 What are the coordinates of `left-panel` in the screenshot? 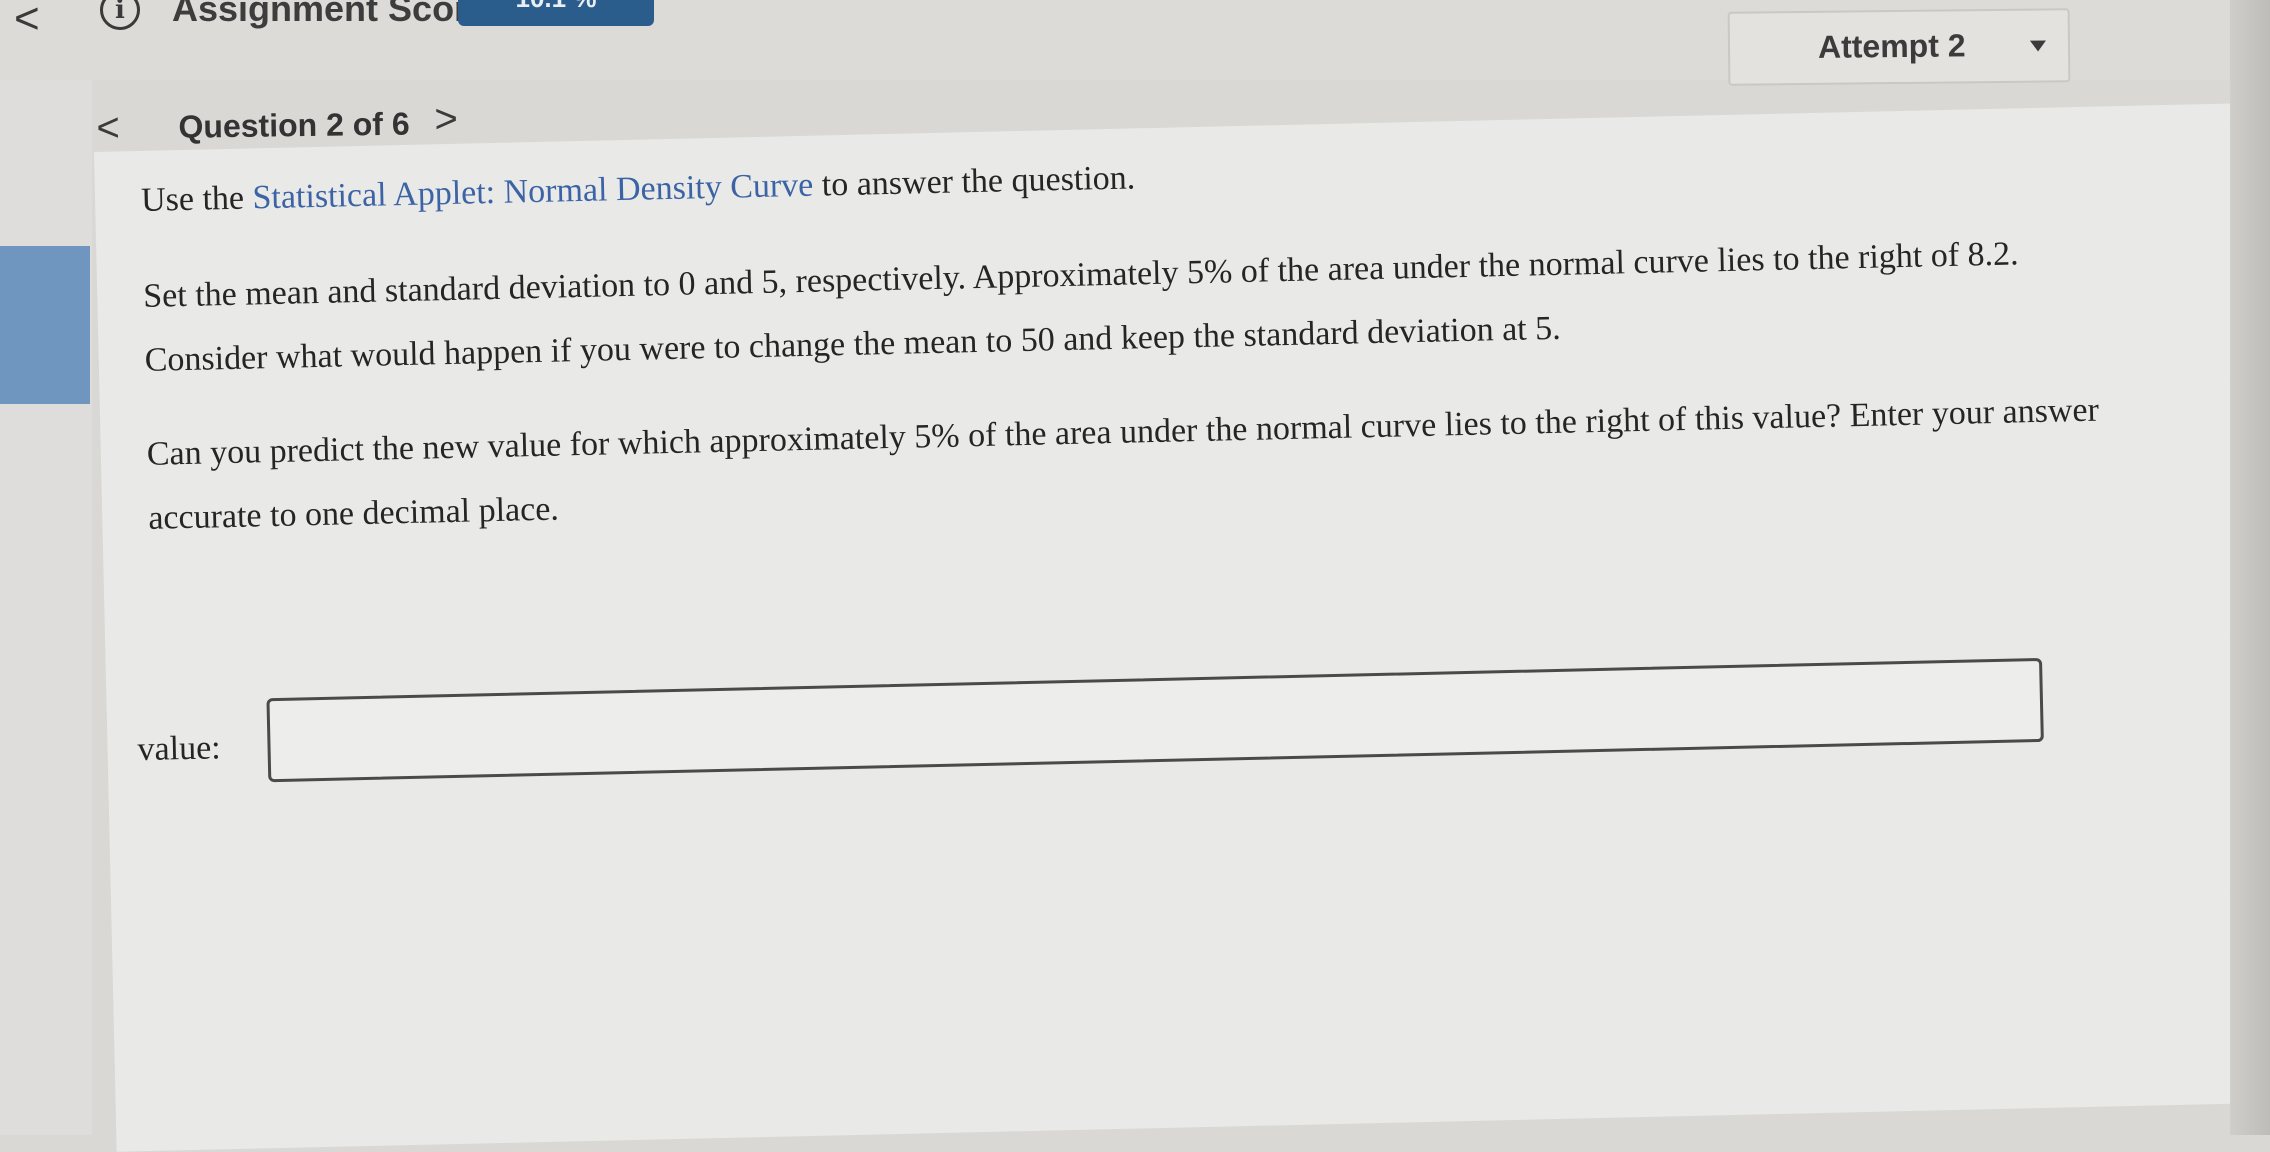 It's located at (46, 607).